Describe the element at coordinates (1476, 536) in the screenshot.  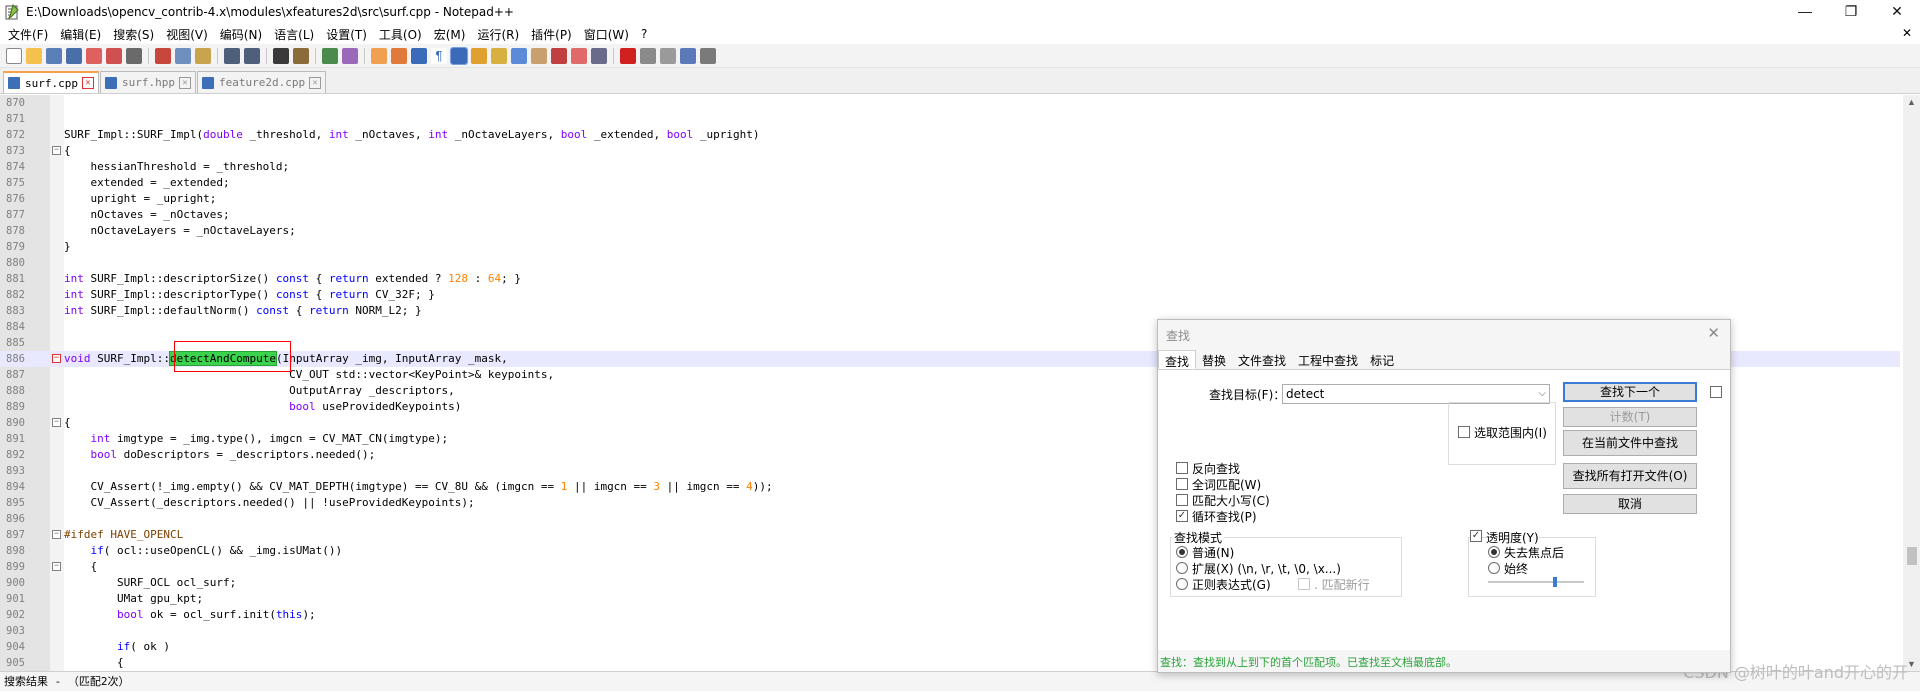
I see `transparency-checkbox: ✓` at that location.